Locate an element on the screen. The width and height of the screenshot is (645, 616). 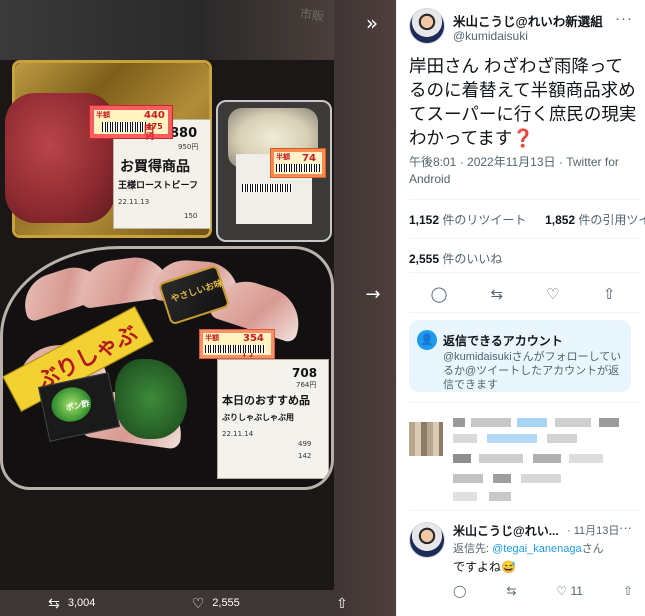
arrow-right-icon: → is located at coordinates (373, 295).